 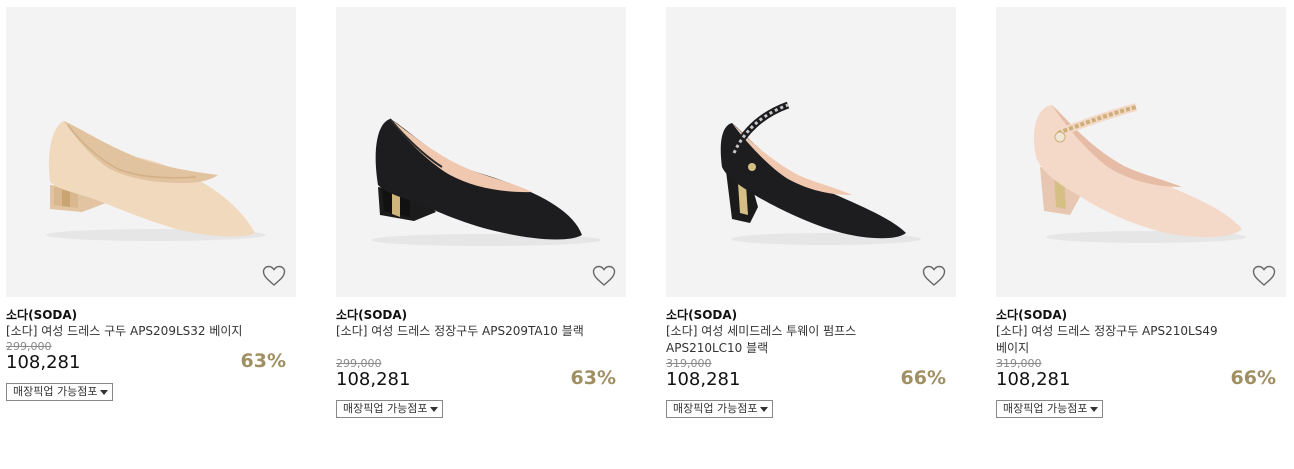 What do you see at coordinates (486, 182) in the screenshot?
I see `black-pump-shoe-image` at bounding box center [486, 182].